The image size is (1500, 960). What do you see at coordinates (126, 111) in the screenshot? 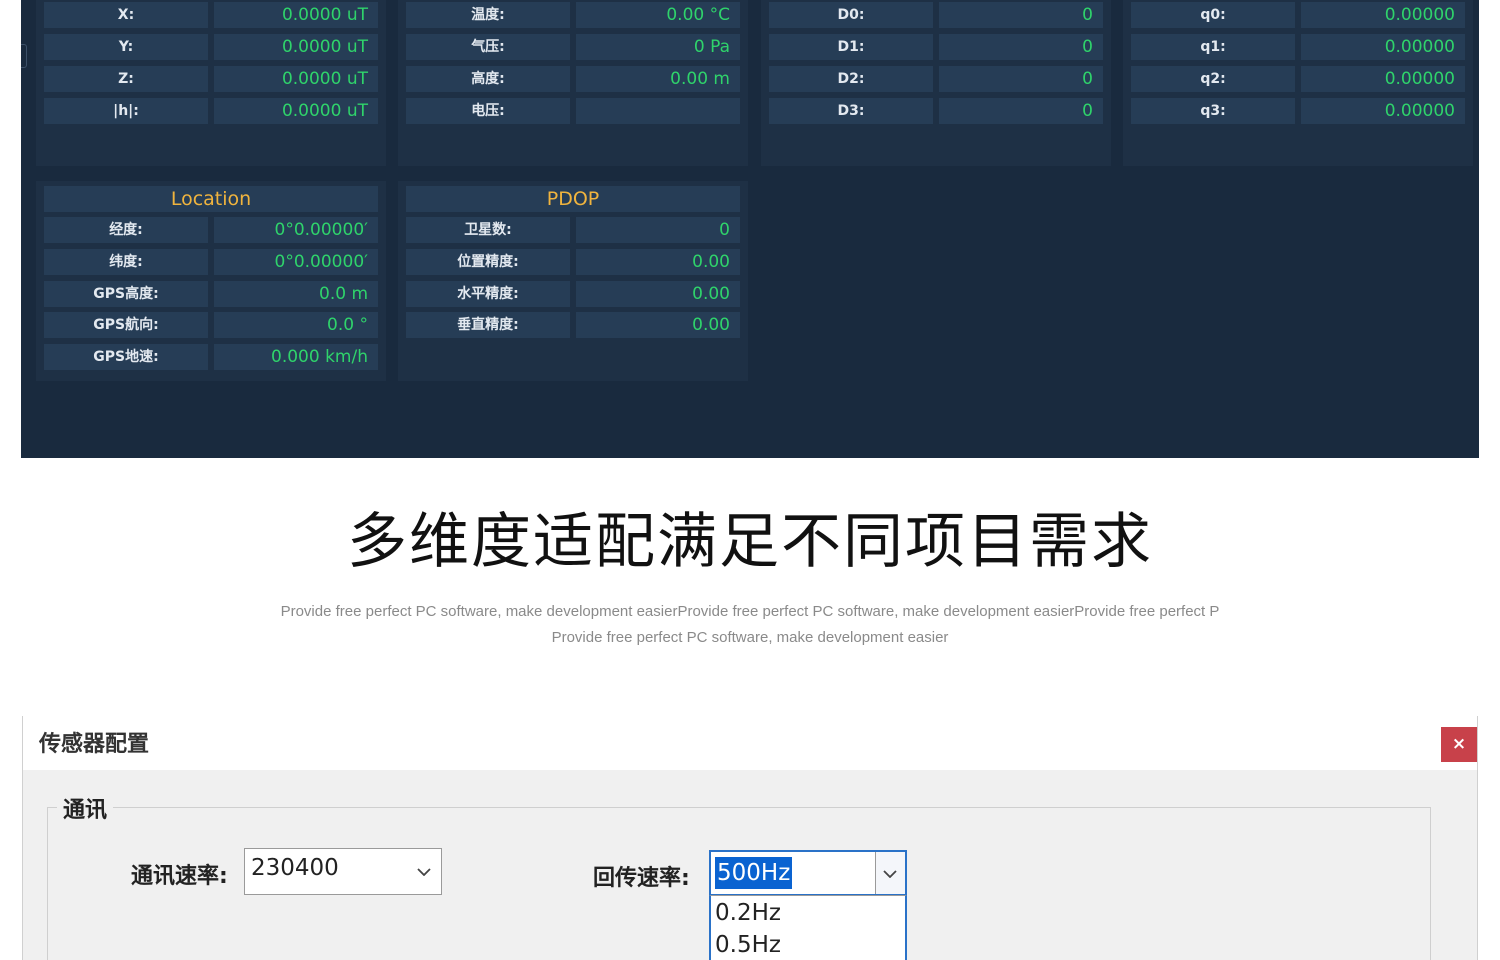
I see `mag-label: |h|:` at bounding box center [126, 111].